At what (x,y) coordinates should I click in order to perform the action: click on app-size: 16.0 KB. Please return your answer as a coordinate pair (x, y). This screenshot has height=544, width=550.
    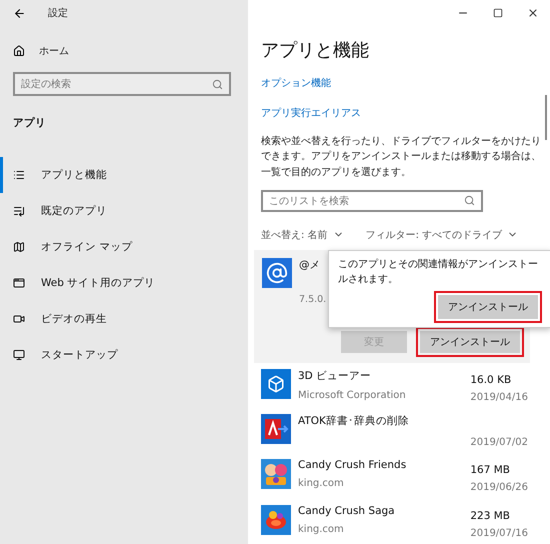
    Looking at the image, I should click on (491, 380).